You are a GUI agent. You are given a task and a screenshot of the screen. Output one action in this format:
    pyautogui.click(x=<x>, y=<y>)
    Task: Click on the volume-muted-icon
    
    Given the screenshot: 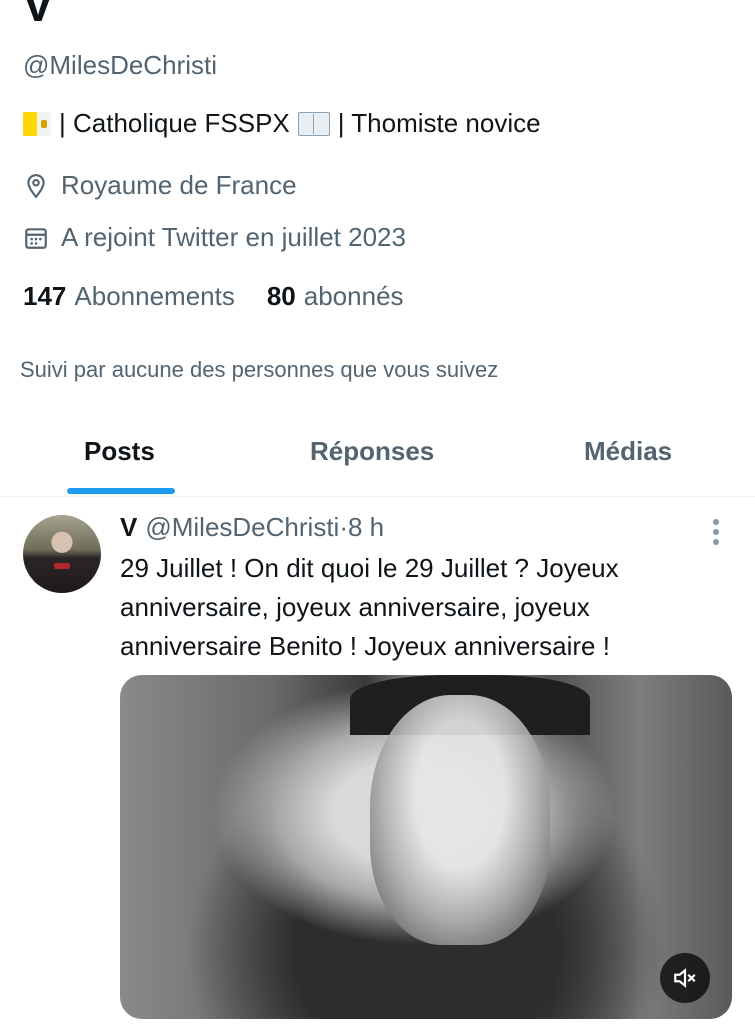 What is the action you would take?
    pyautogui.click(x=685, y=978)
    